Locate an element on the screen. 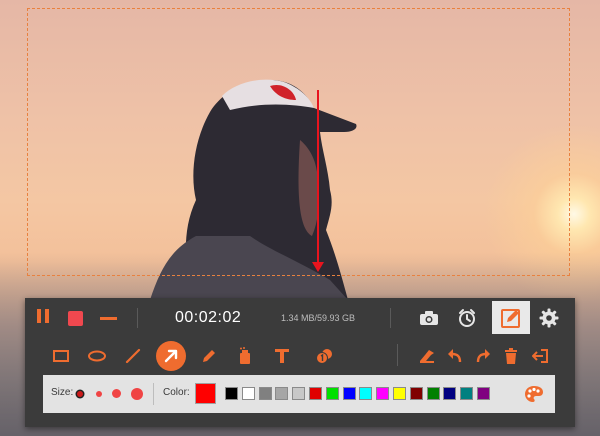  pointer-line is located at coordinates (318, 179).